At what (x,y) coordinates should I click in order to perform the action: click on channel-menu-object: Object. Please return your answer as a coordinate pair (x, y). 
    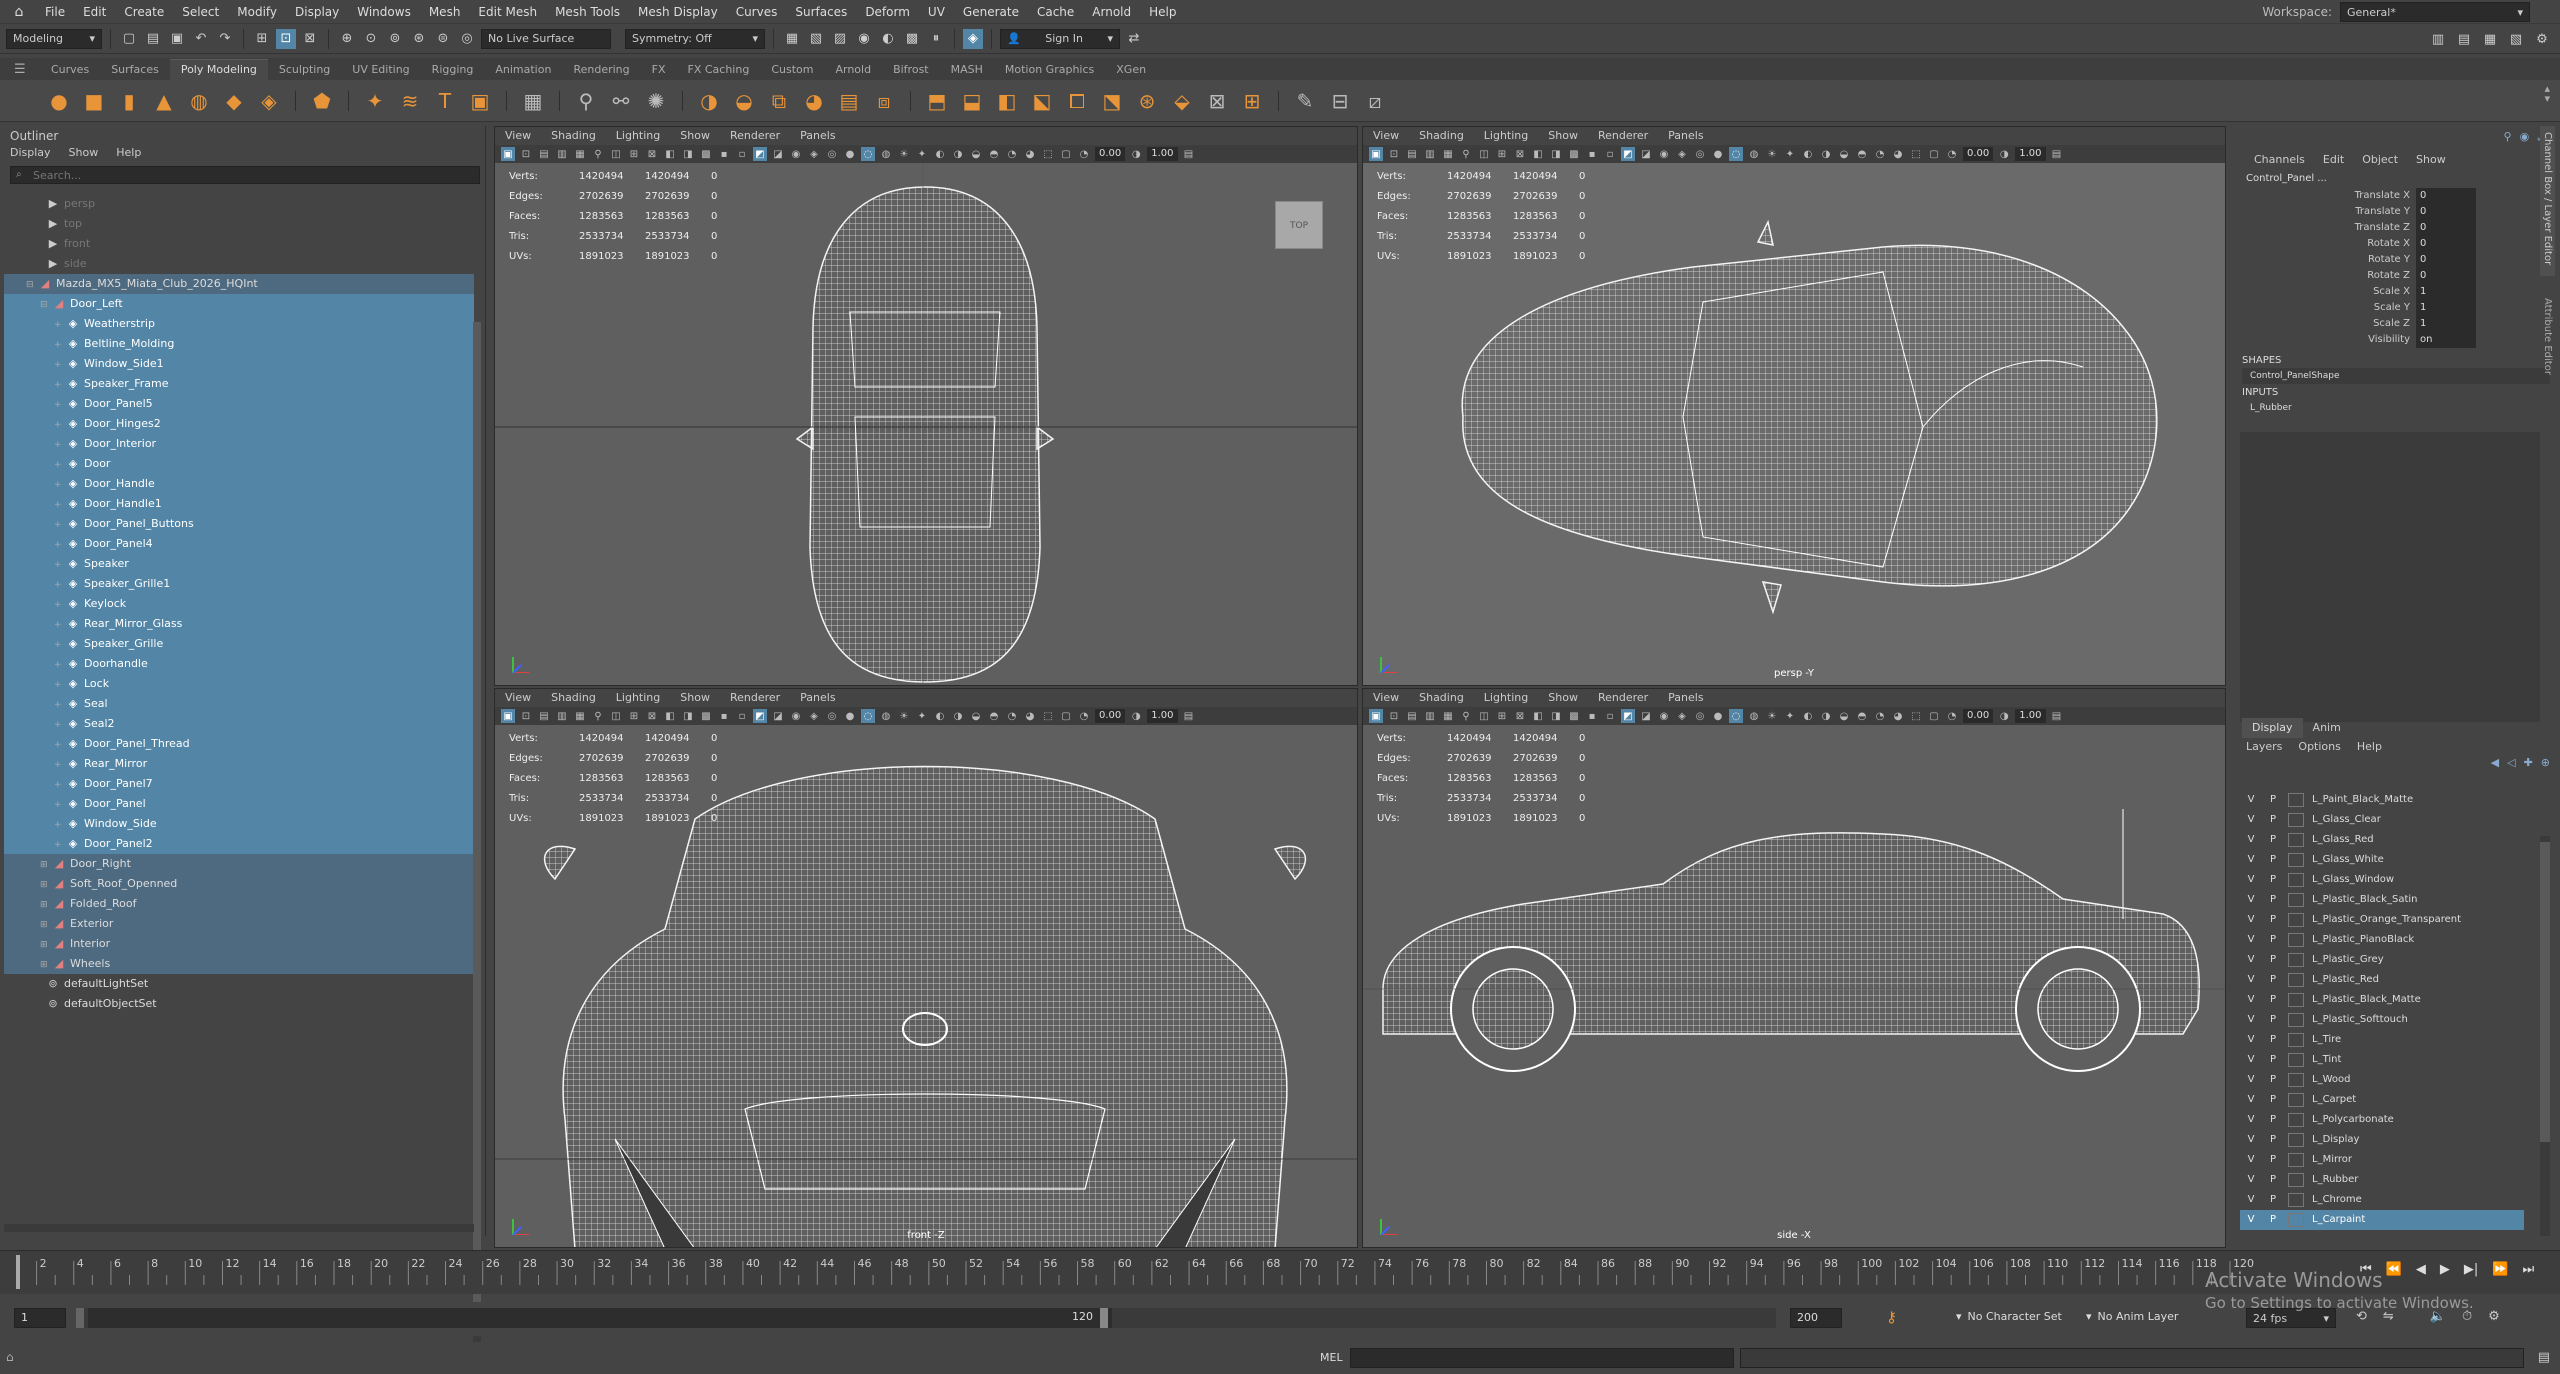
    Looking at the image, I should click on (2380, 160).